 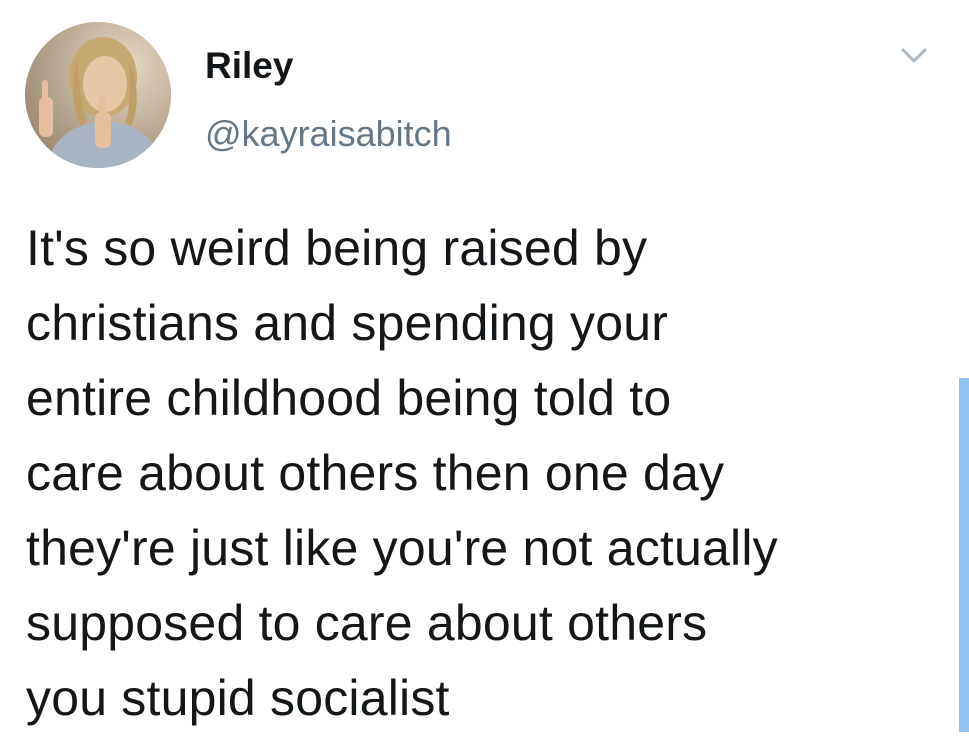 What do you see at coordinates (328, 134) in the screenshot?
I see `user-handle: @kayraisabitch` at bounding box center [328, 134].